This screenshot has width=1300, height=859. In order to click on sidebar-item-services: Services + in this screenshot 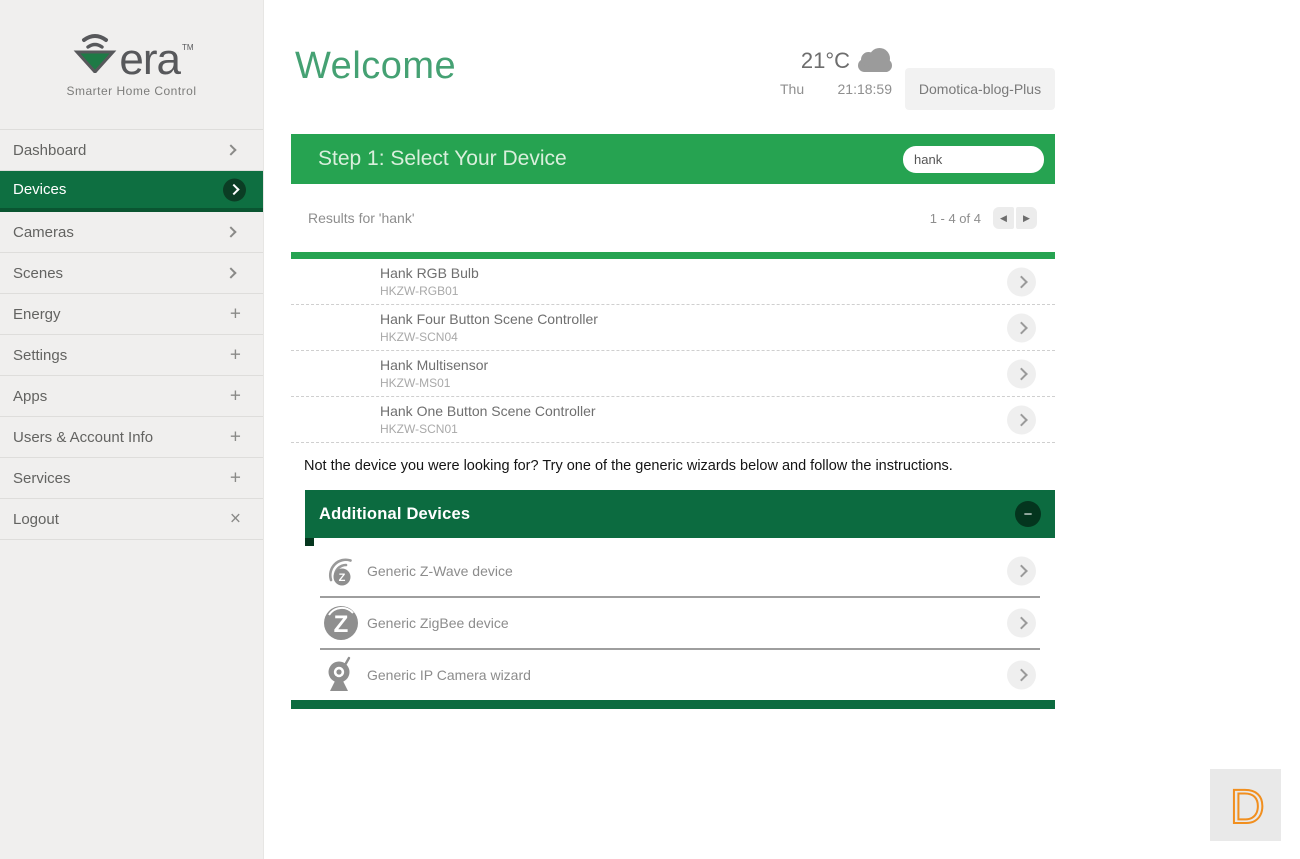, I will do `click(131, 478)`.